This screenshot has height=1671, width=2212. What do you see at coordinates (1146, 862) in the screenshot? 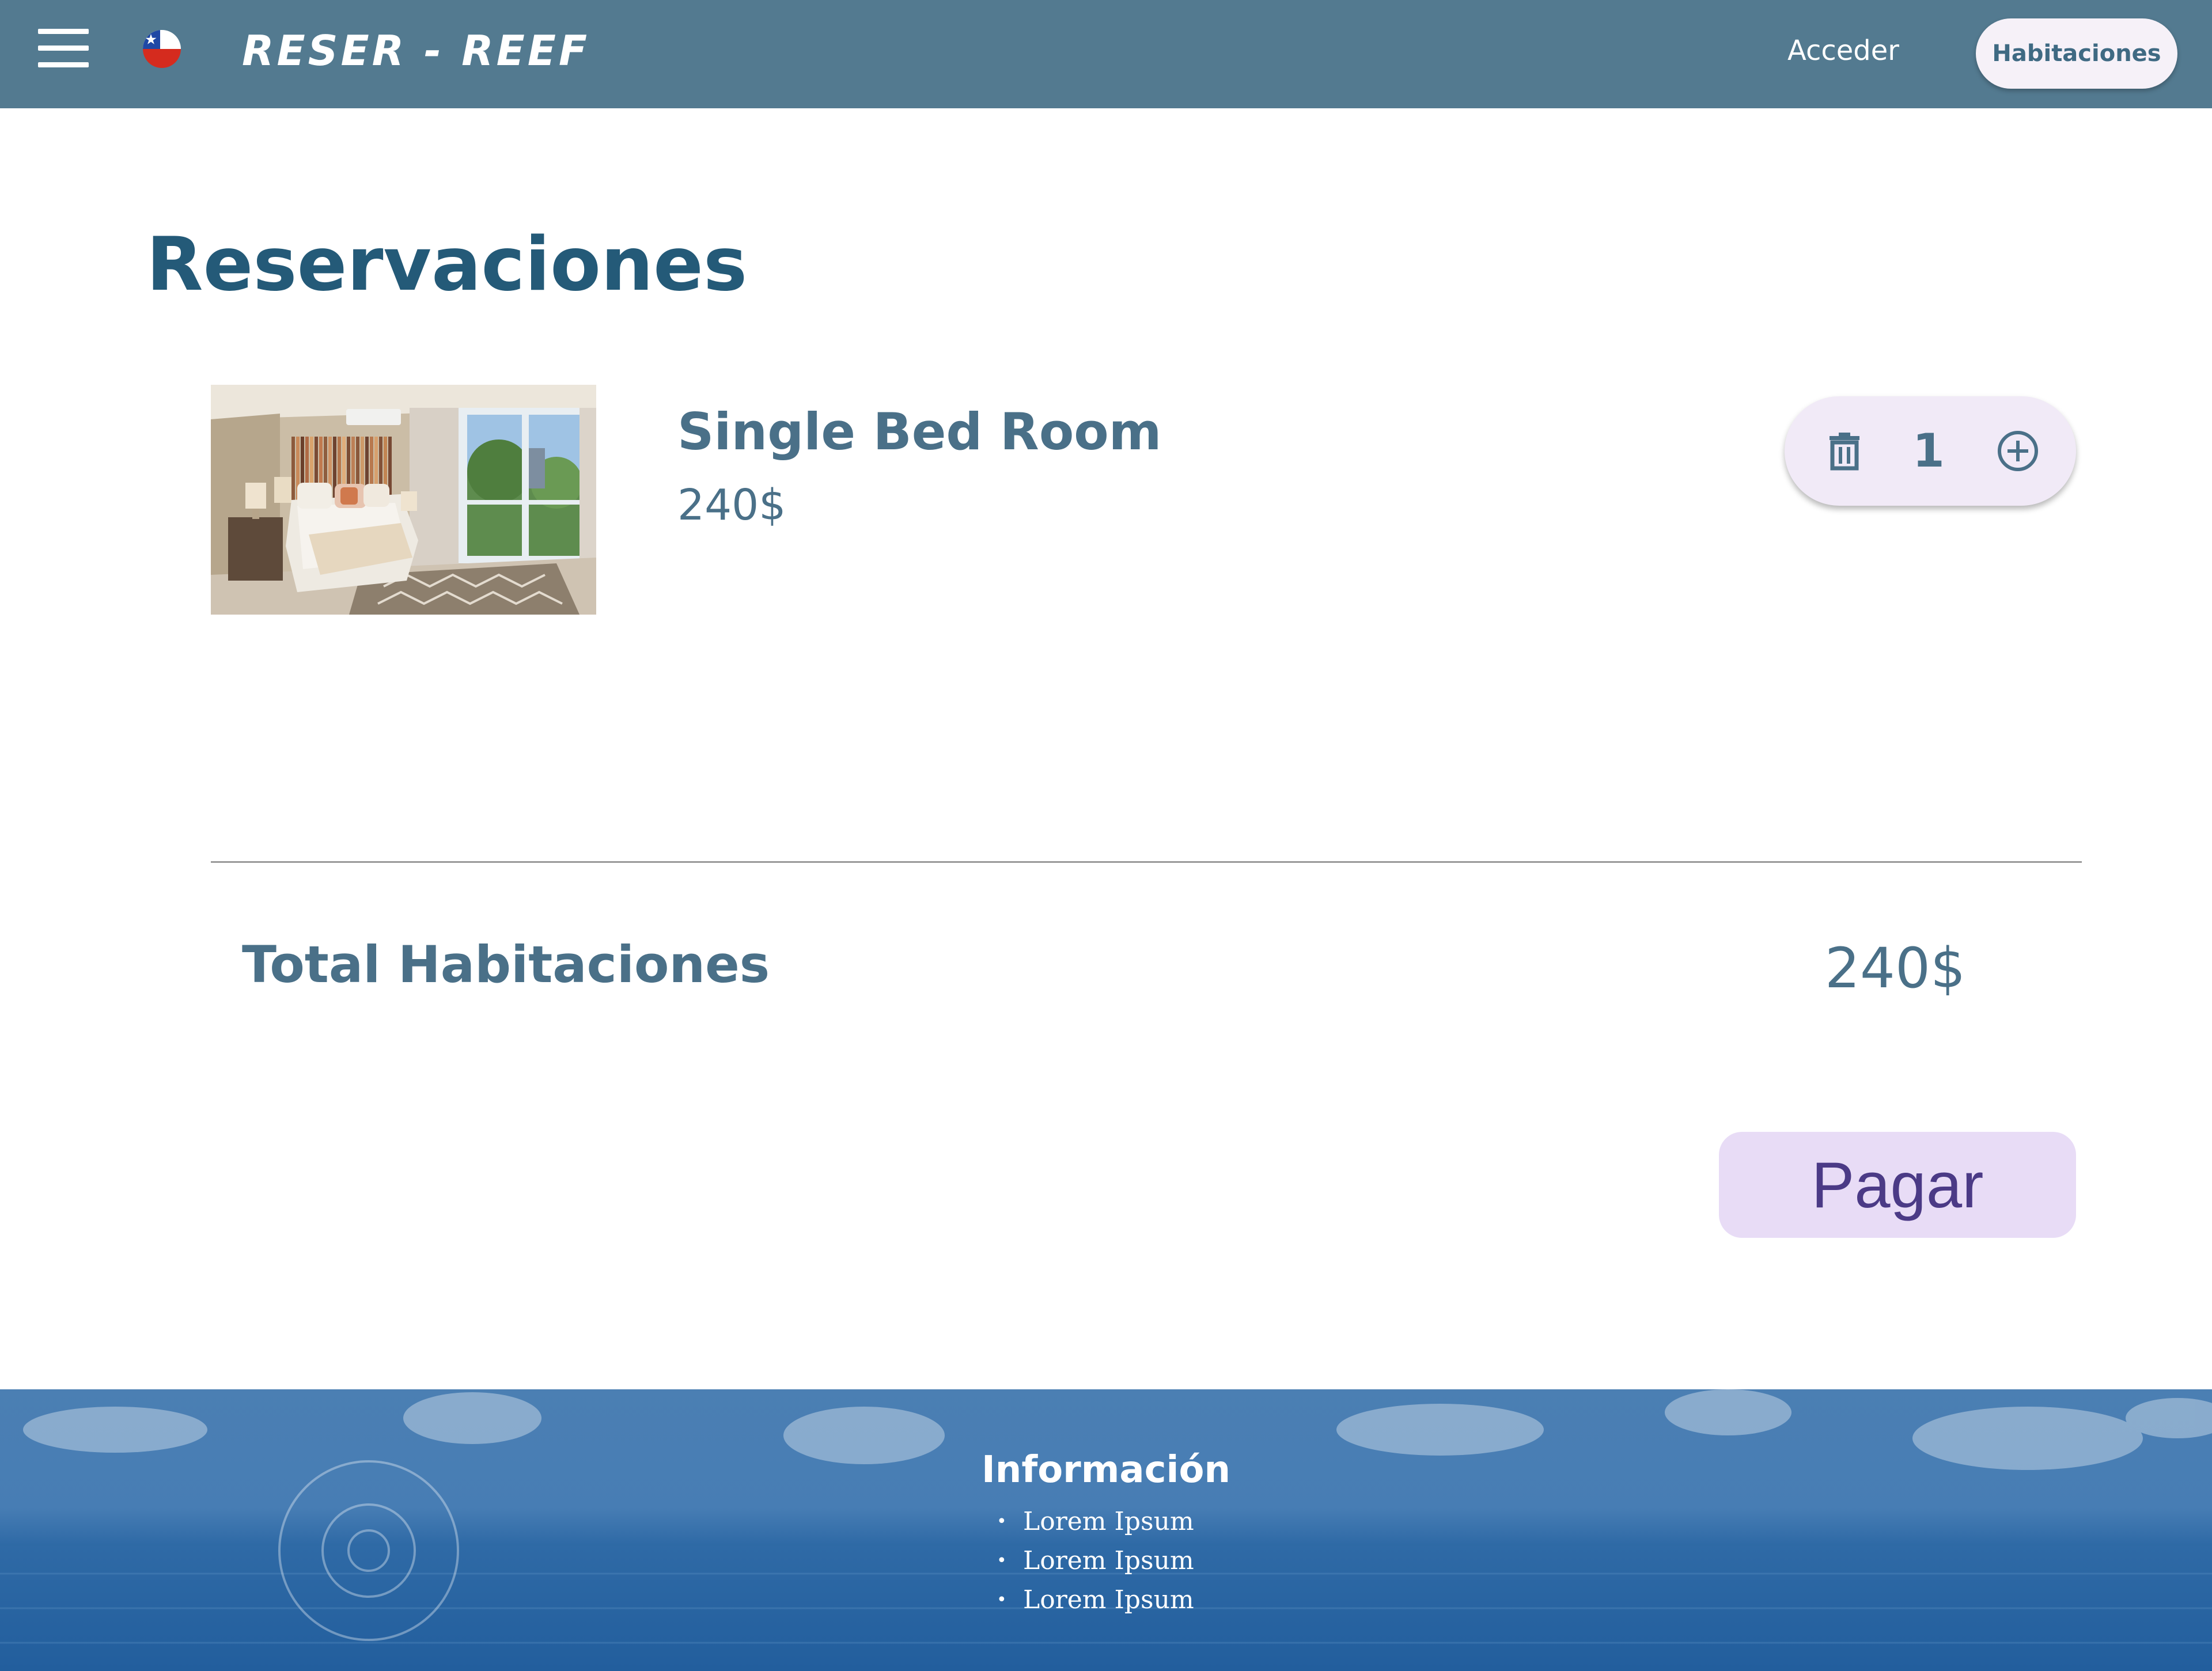
I see `divider` at bounding box center [1146, 862].